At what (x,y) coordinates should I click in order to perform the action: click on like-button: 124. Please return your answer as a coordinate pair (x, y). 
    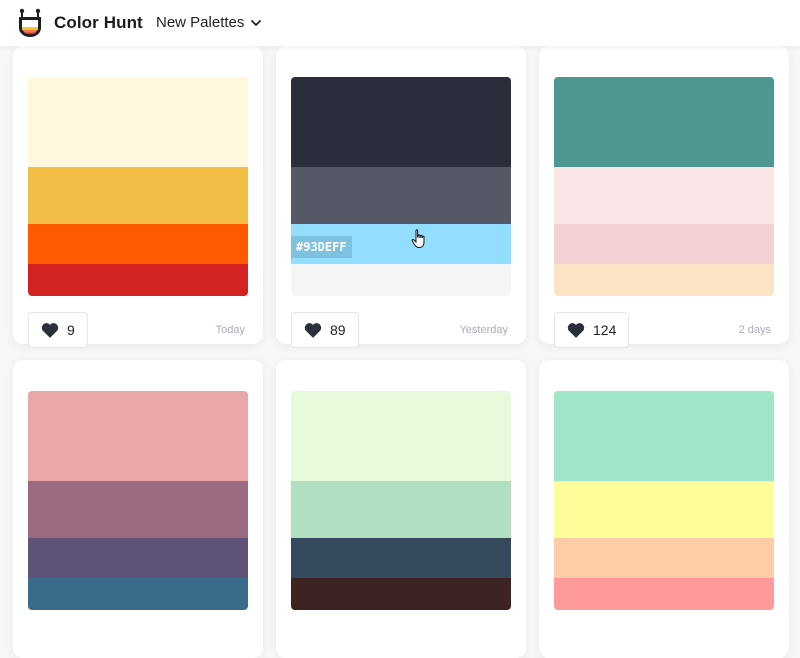
    Looking at the image, I should click on (592, 330).